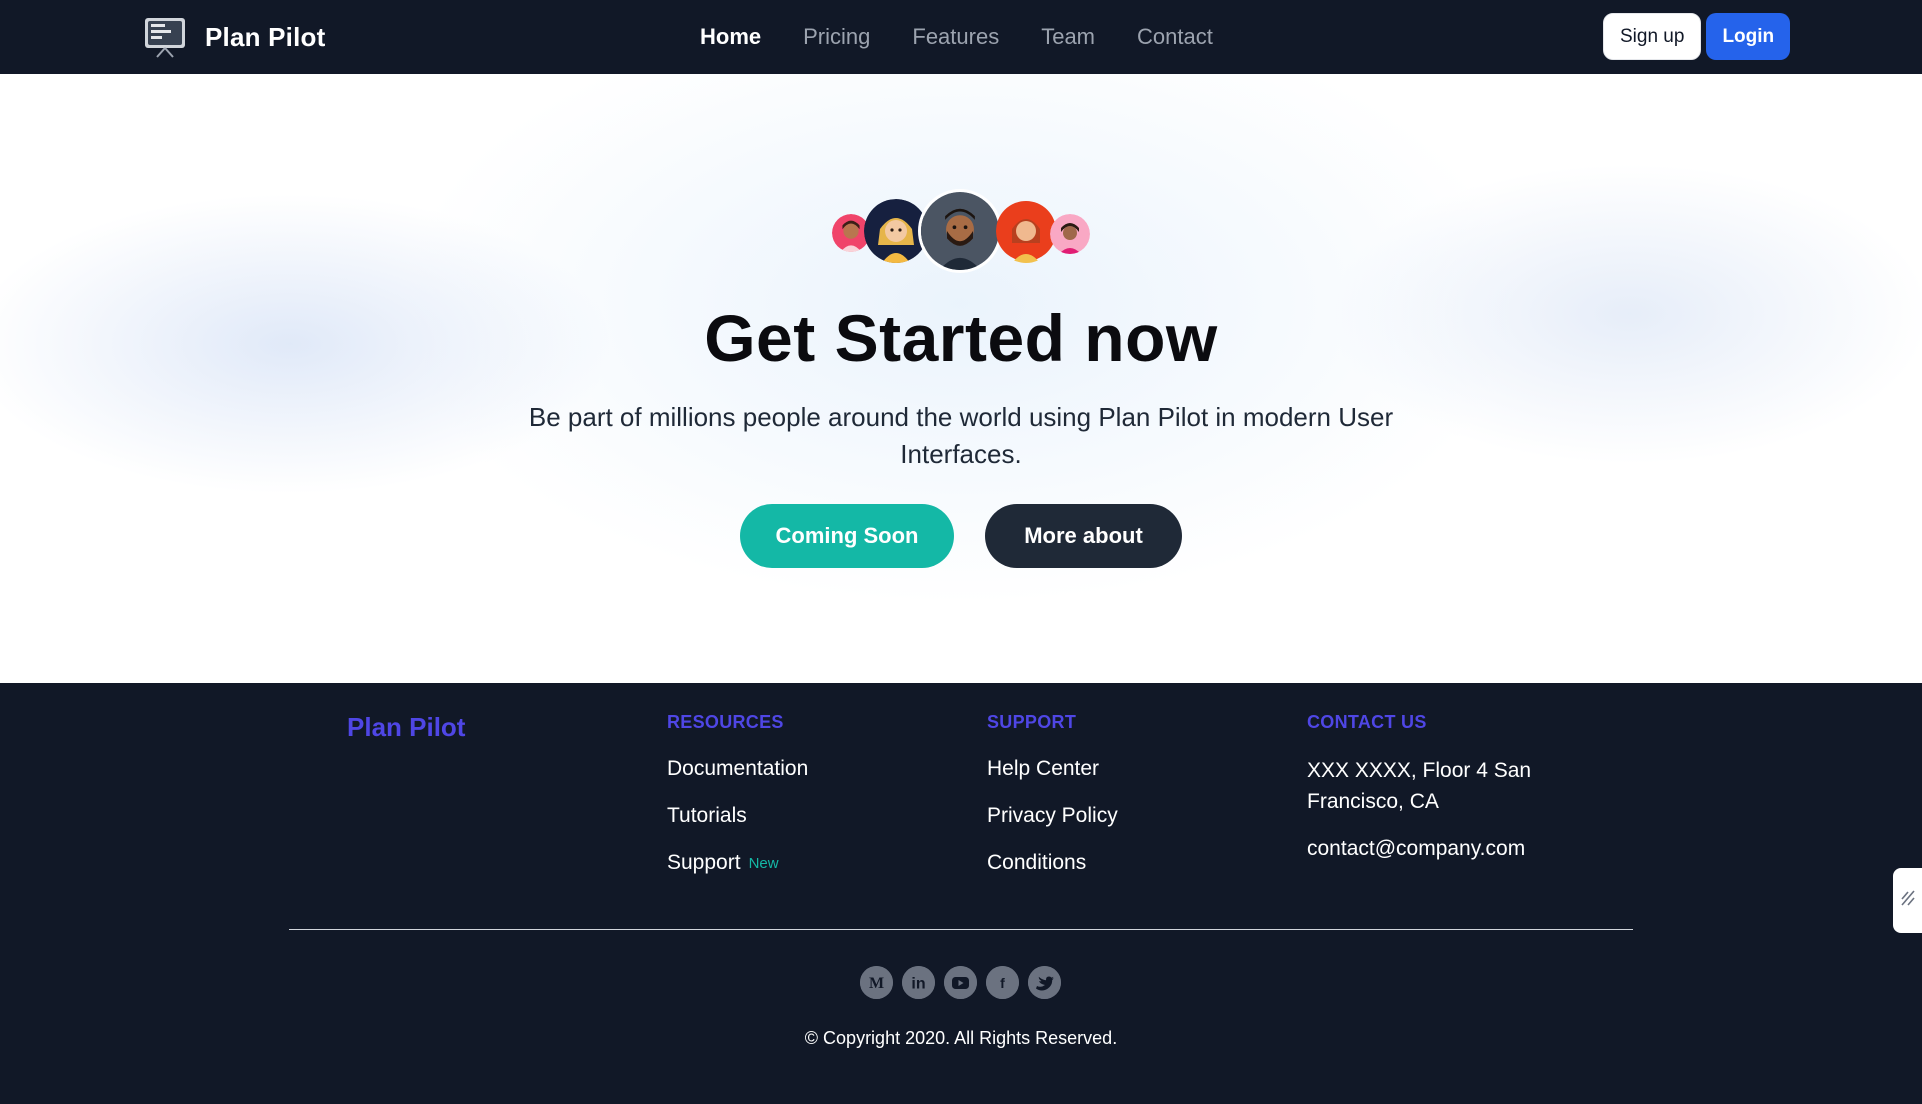  Describe the element at coordinates (1083, 536) in the screenshot. I see `more-about-button: More about` at that location.